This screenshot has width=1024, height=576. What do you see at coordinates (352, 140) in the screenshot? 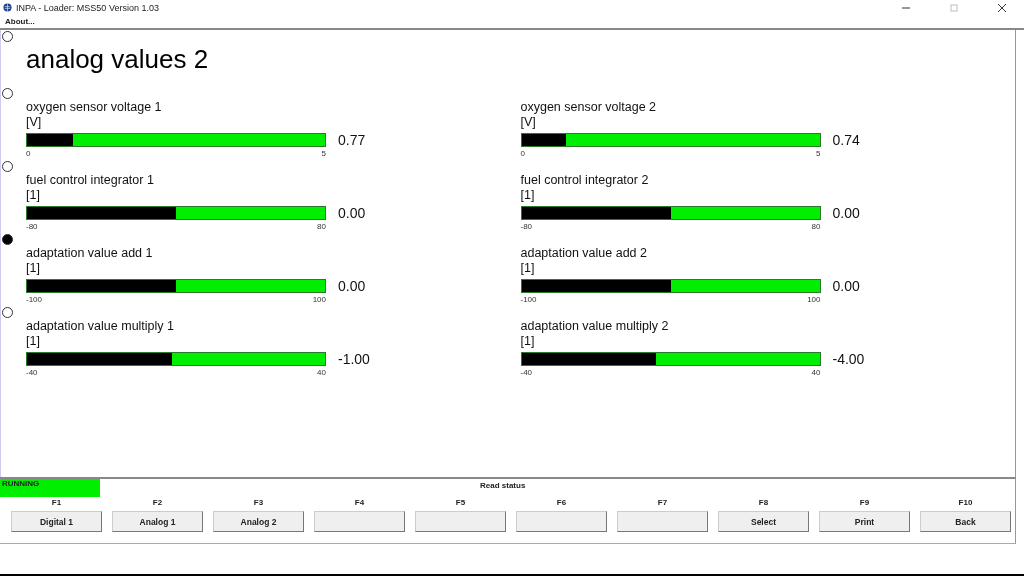
I see `gauge-value: 0.77` at bounding box center [352, 140].